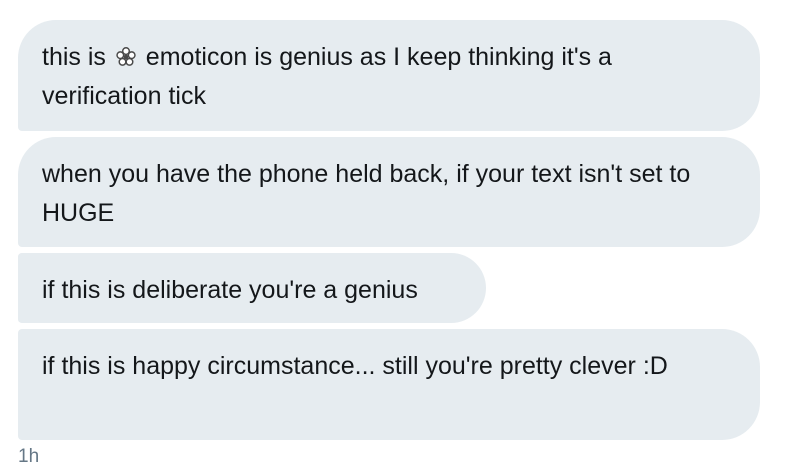  I want to click on flower-emoticon-icon, so click(126, 56).